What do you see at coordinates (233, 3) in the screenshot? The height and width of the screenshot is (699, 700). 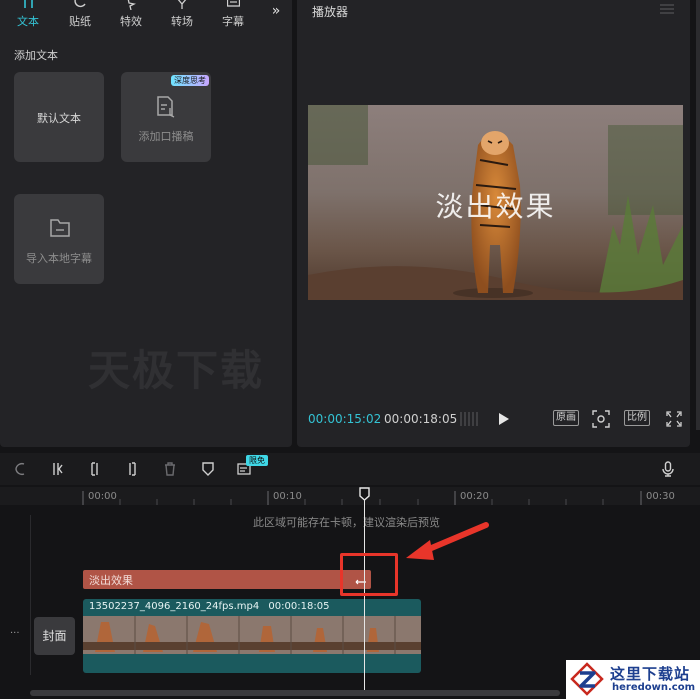 I see `subtitle-icon` at bounding box center [233, 3].